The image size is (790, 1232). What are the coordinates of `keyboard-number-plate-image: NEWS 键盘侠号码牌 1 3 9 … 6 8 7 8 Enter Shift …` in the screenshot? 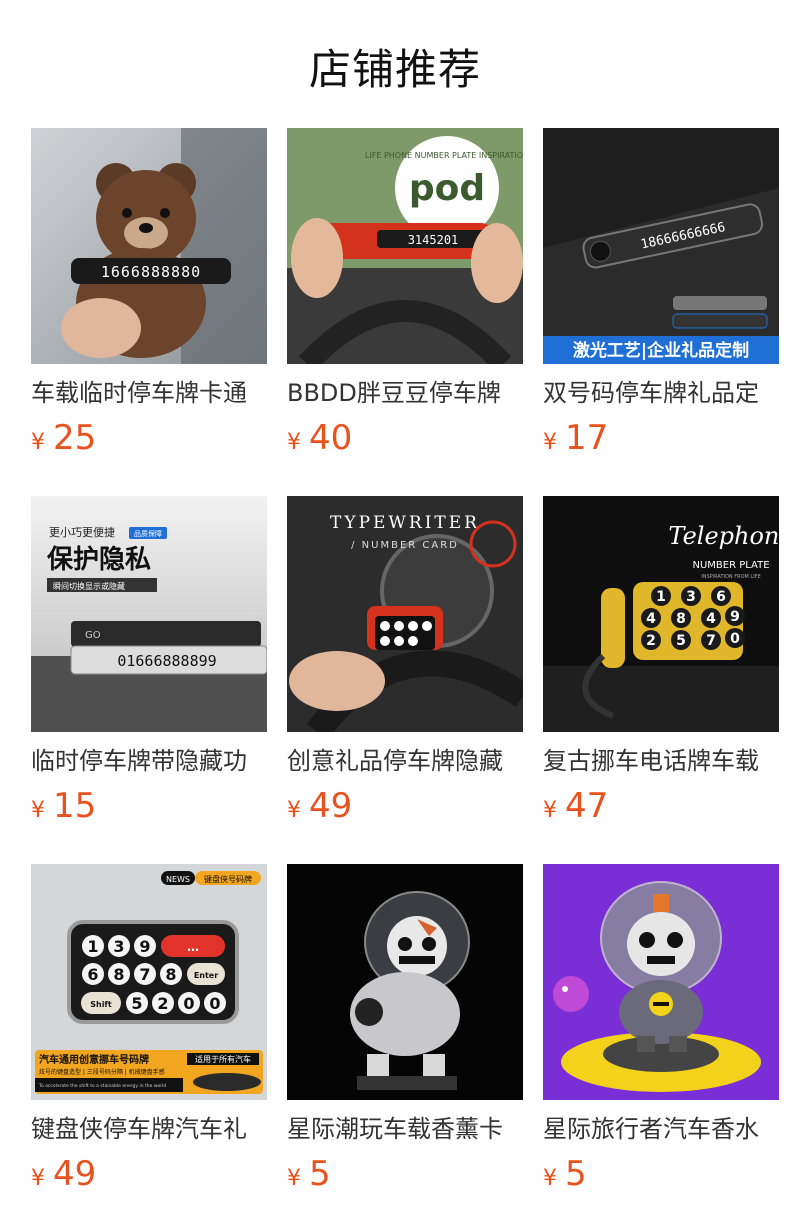 It's located at (149, 982).